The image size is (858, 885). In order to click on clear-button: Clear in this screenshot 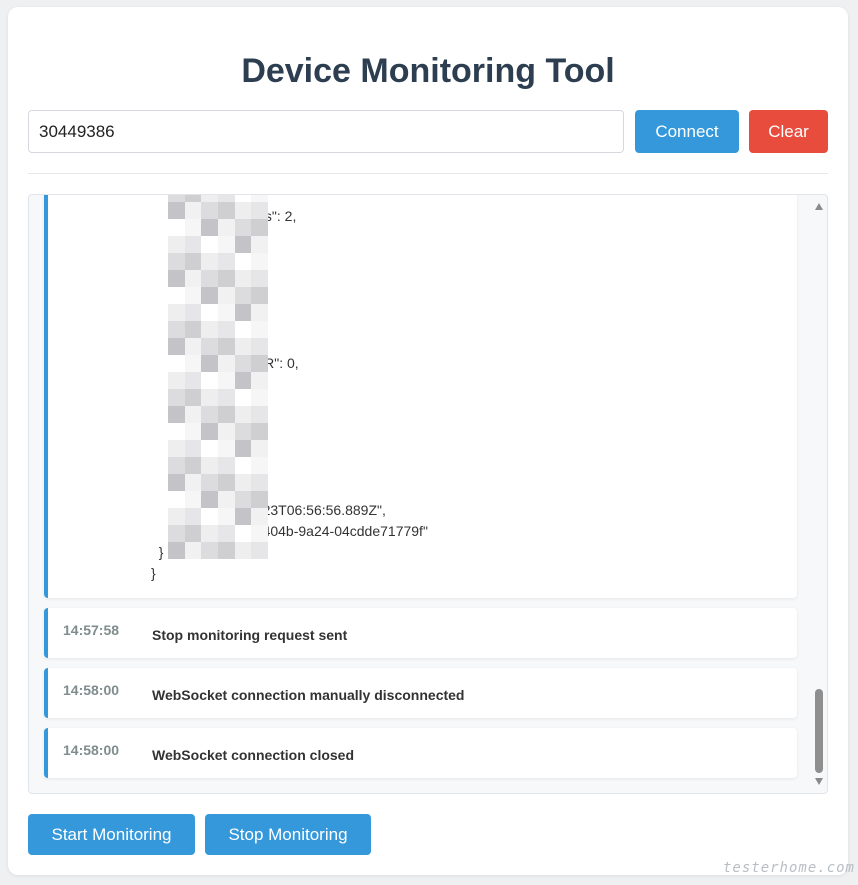, I will do `click(788, 131)`.